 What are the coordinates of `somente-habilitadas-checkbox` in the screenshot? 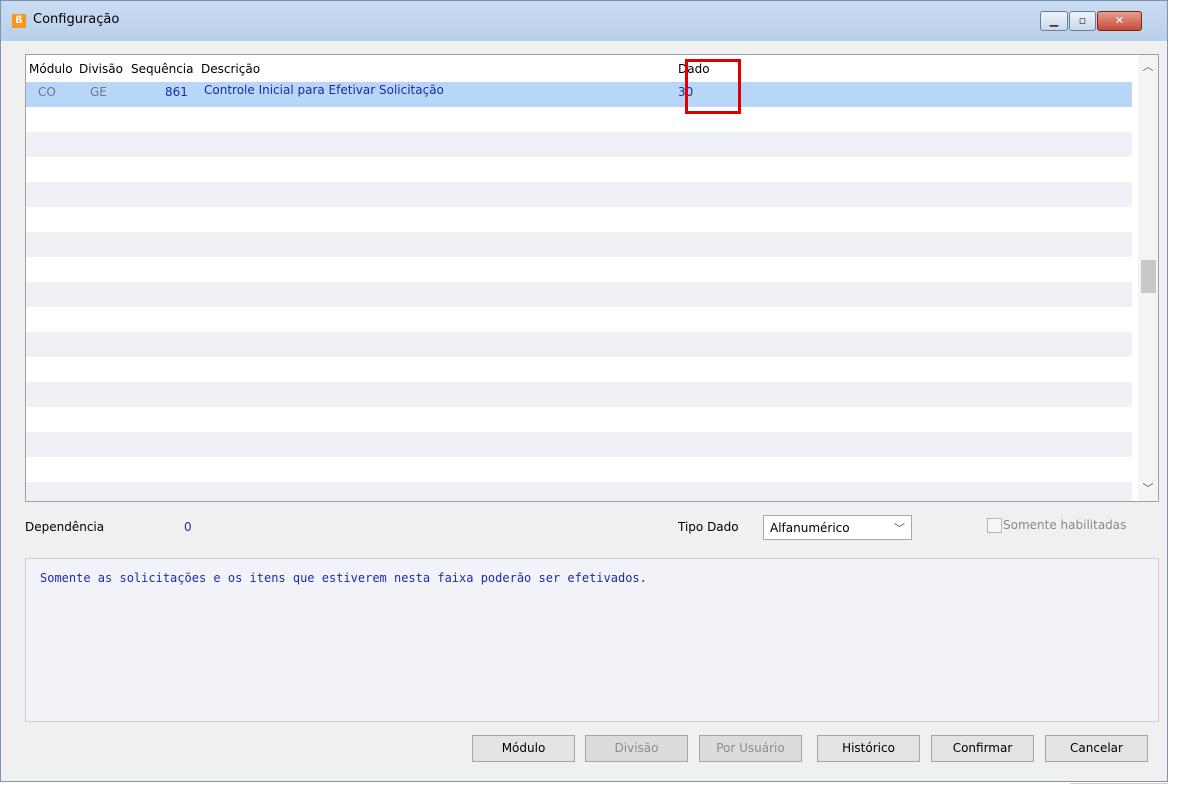 It's located at (994, 525).